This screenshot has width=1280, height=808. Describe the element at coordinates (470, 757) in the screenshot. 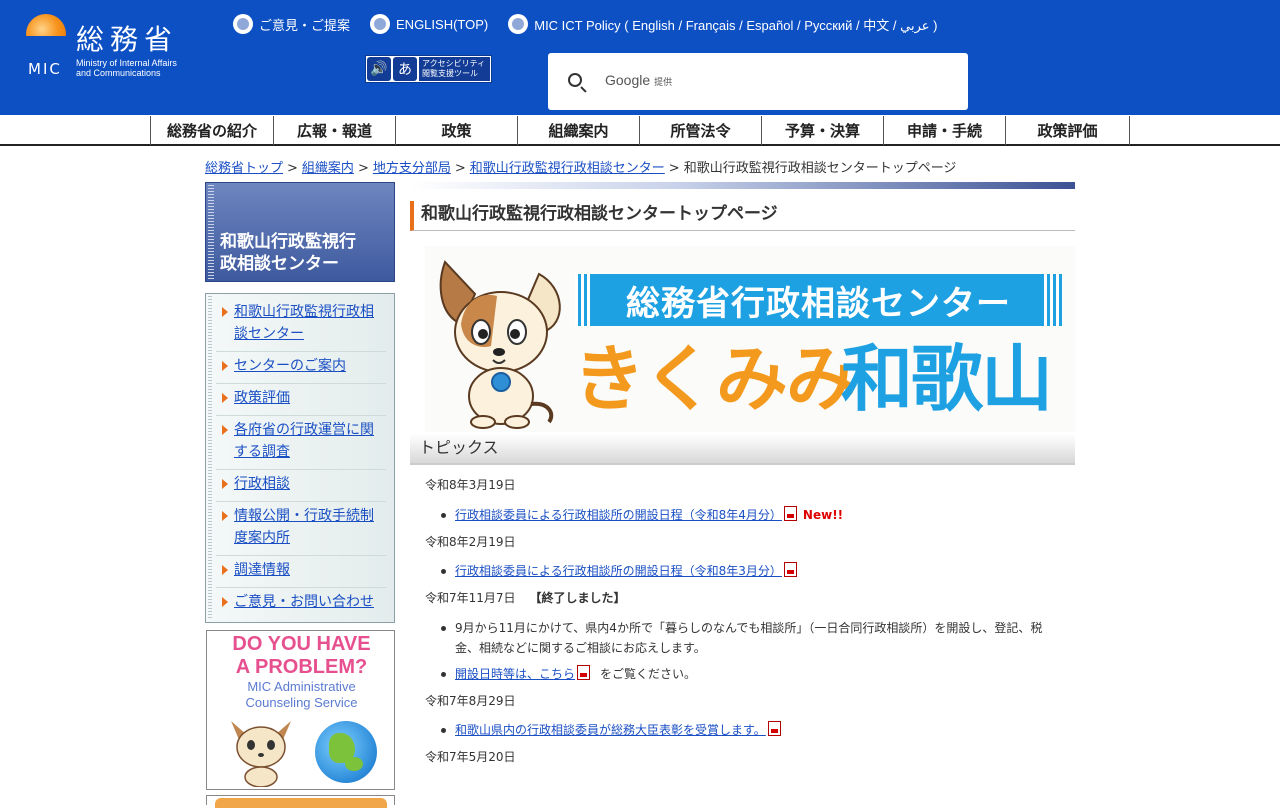

I see `topic-date-text: 令和7年5月20日` at that location.